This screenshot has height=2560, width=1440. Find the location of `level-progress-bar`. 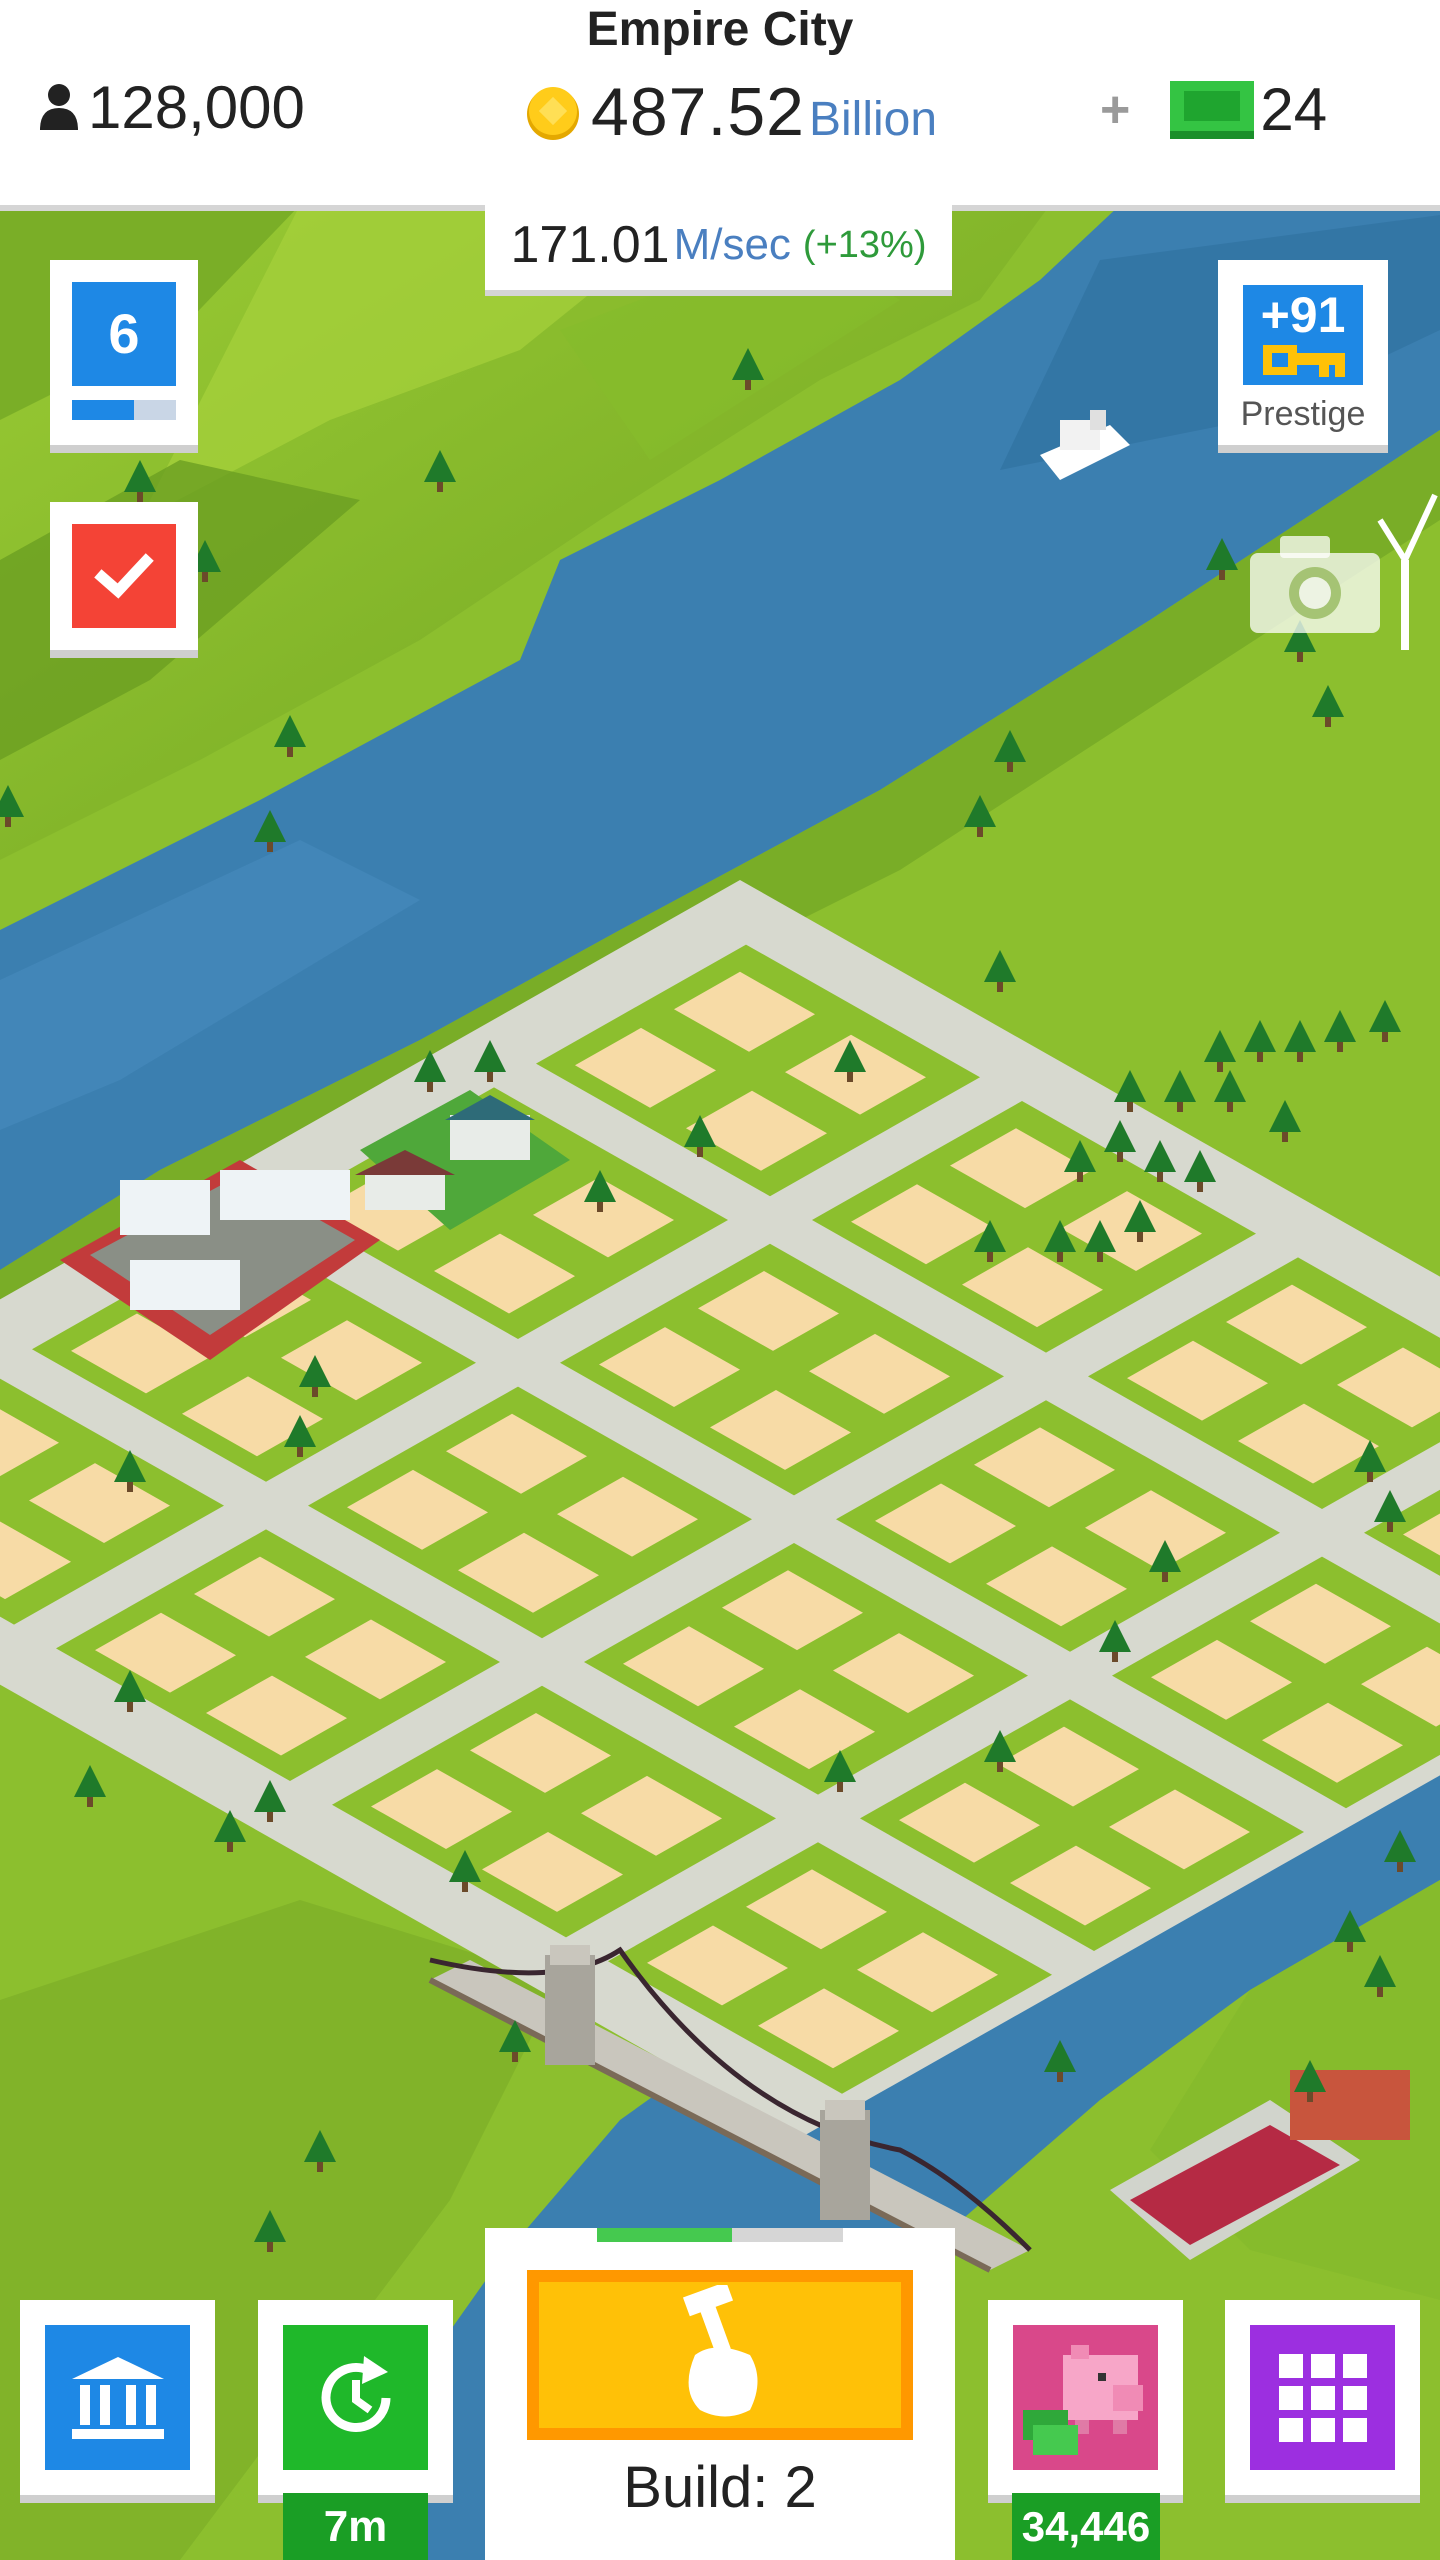

level-progress-bar is located at coordinates (124, 410).